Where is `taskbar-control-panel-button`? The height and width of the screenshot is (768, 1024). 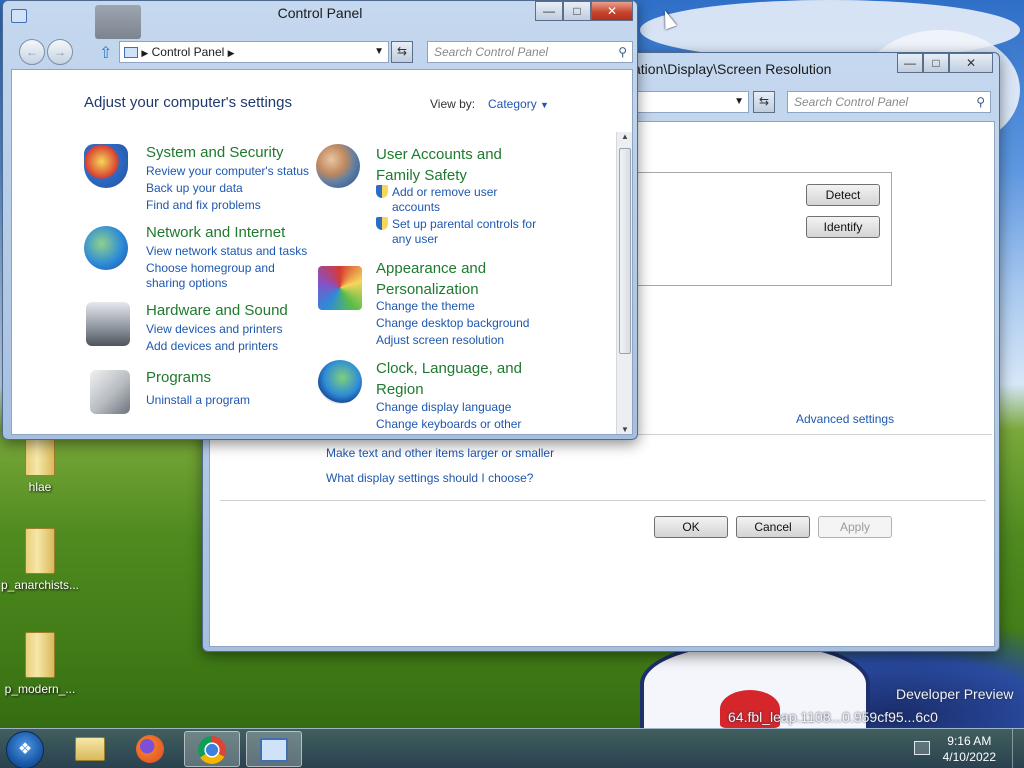 taskbar-control-panel-button is located at coordinates (274, 749).